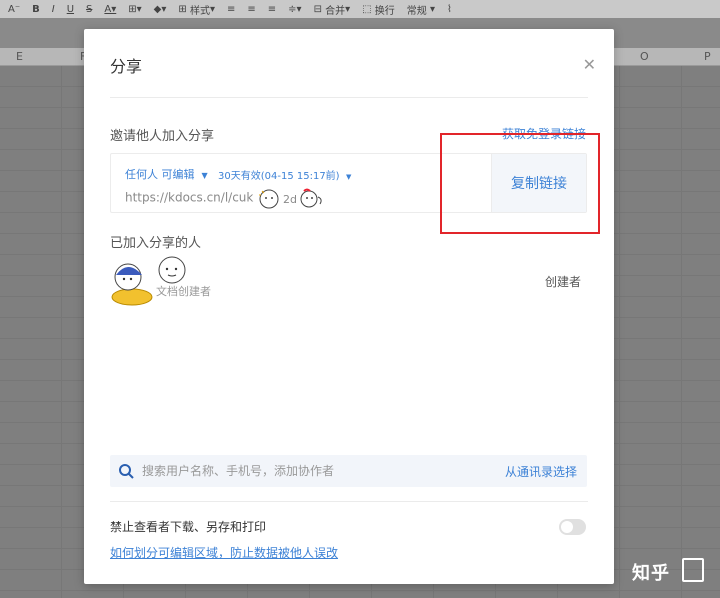 The height and width of the screenshot is (598, 720). I want to click on underline-icon: U, so click(70, 9).